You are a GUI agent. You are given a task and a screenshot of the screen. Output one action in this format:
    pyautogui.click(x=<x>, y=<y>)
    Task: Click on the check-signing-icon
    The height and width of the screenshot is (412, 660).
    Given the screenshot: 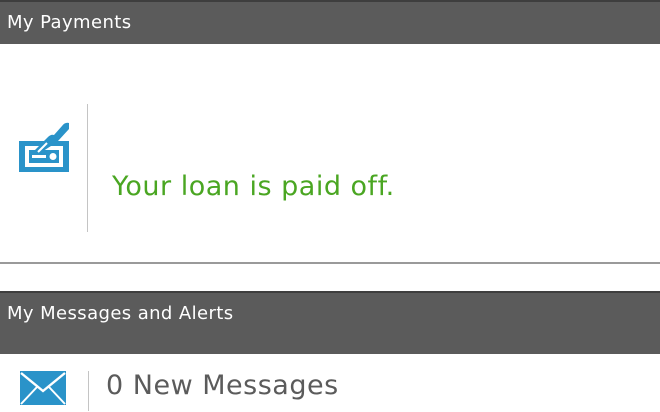 What is the action you would take?
    pyautogui.click(x=44, y=147)
    